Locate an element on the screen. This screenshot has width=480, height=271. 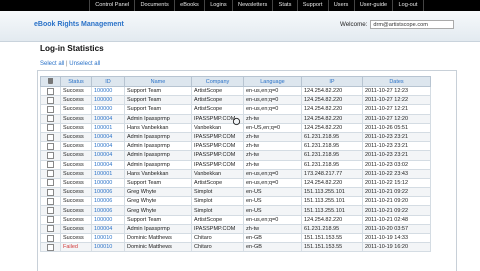
nav-users: Users is located at coordinates (342, 5).